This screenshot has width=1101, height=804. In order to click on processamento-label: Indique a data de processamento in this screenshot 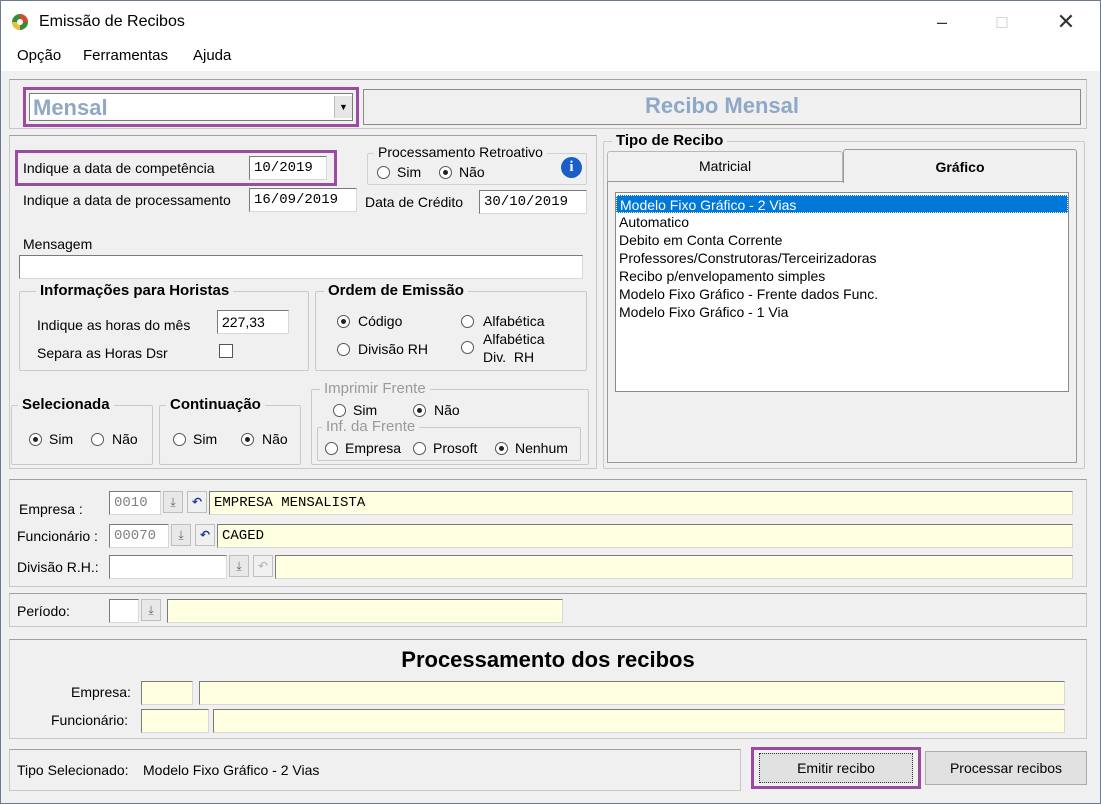, I will do `click(127, 200)`.